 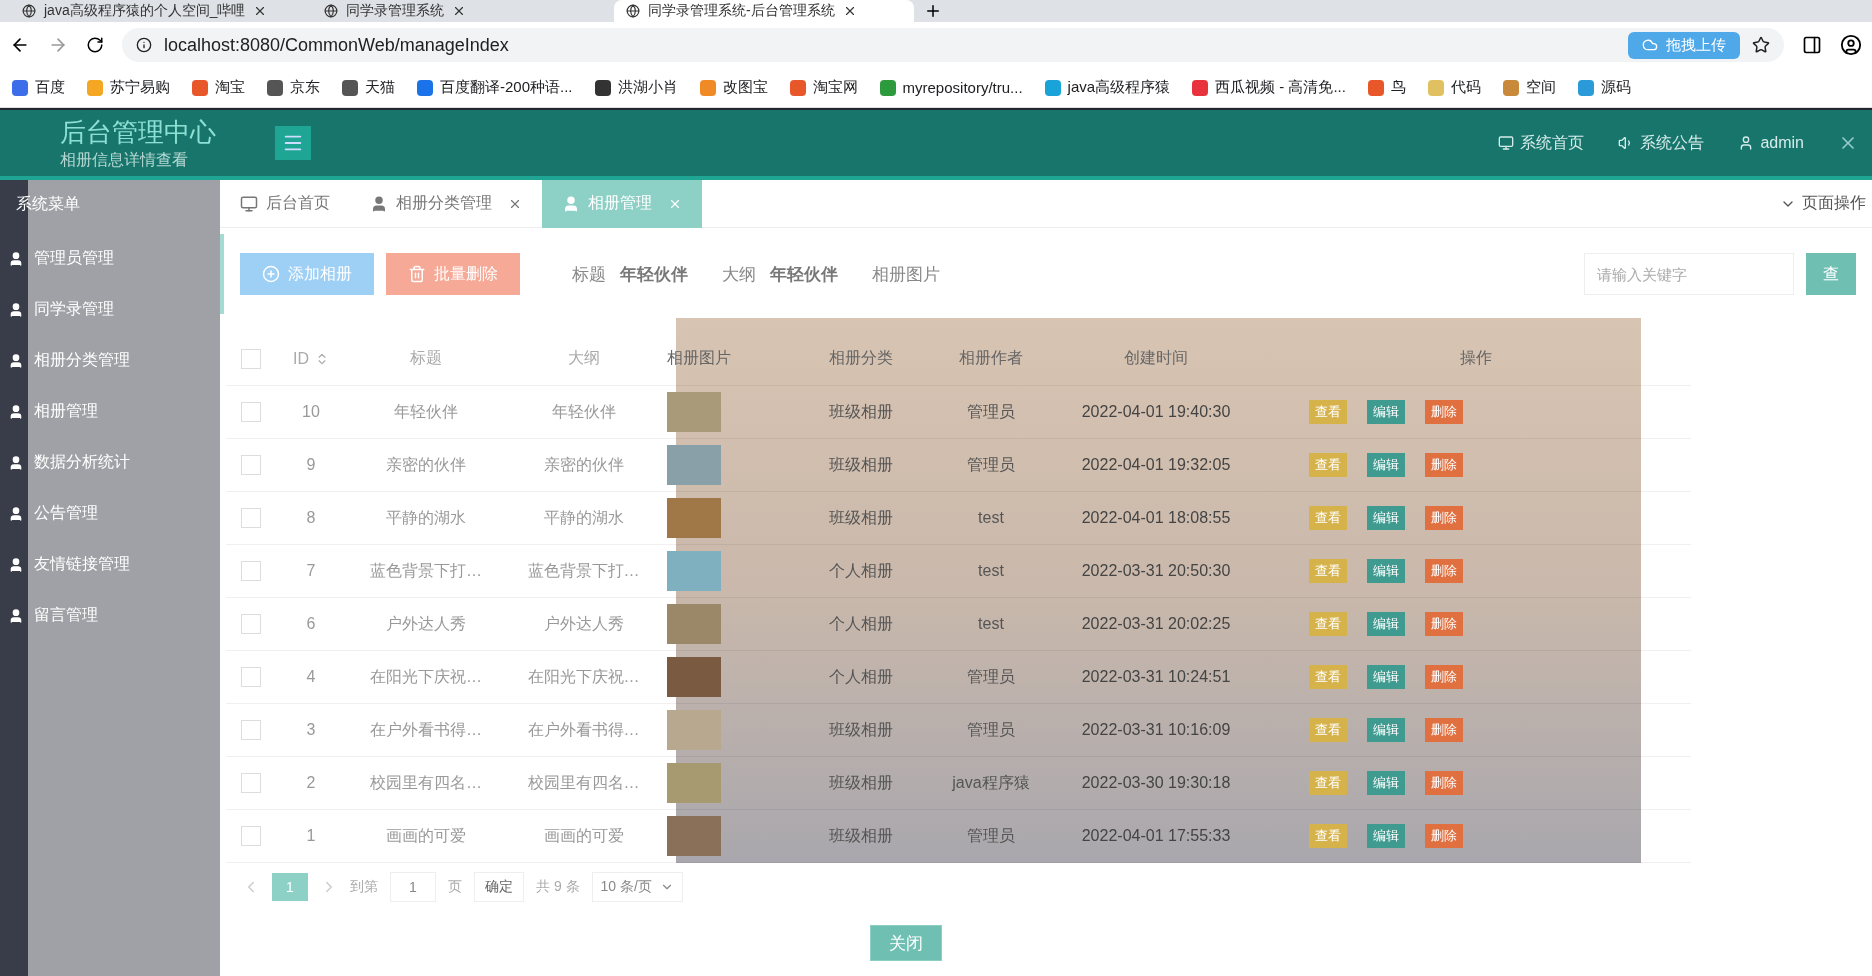 What do you see at coordinates (1454, 87) in the screenshot?
I see `bookmark-item: 代码` at bounding box center [1454, 87].